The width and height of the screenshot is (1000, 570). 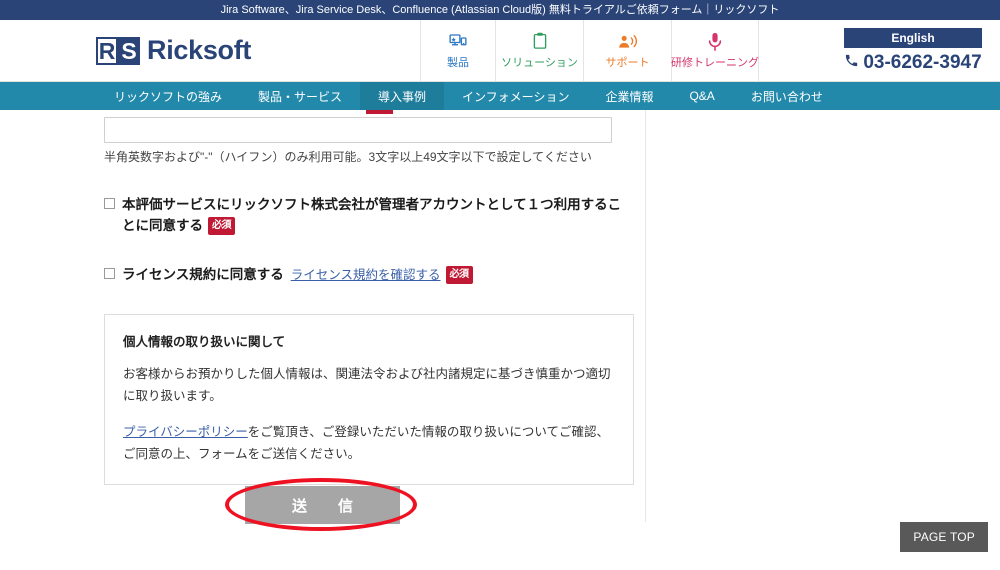 What do you see at coordinates (379, 112) in the screenshot?
I see `cut-off-required-badge` at bounding box center [379, 112].